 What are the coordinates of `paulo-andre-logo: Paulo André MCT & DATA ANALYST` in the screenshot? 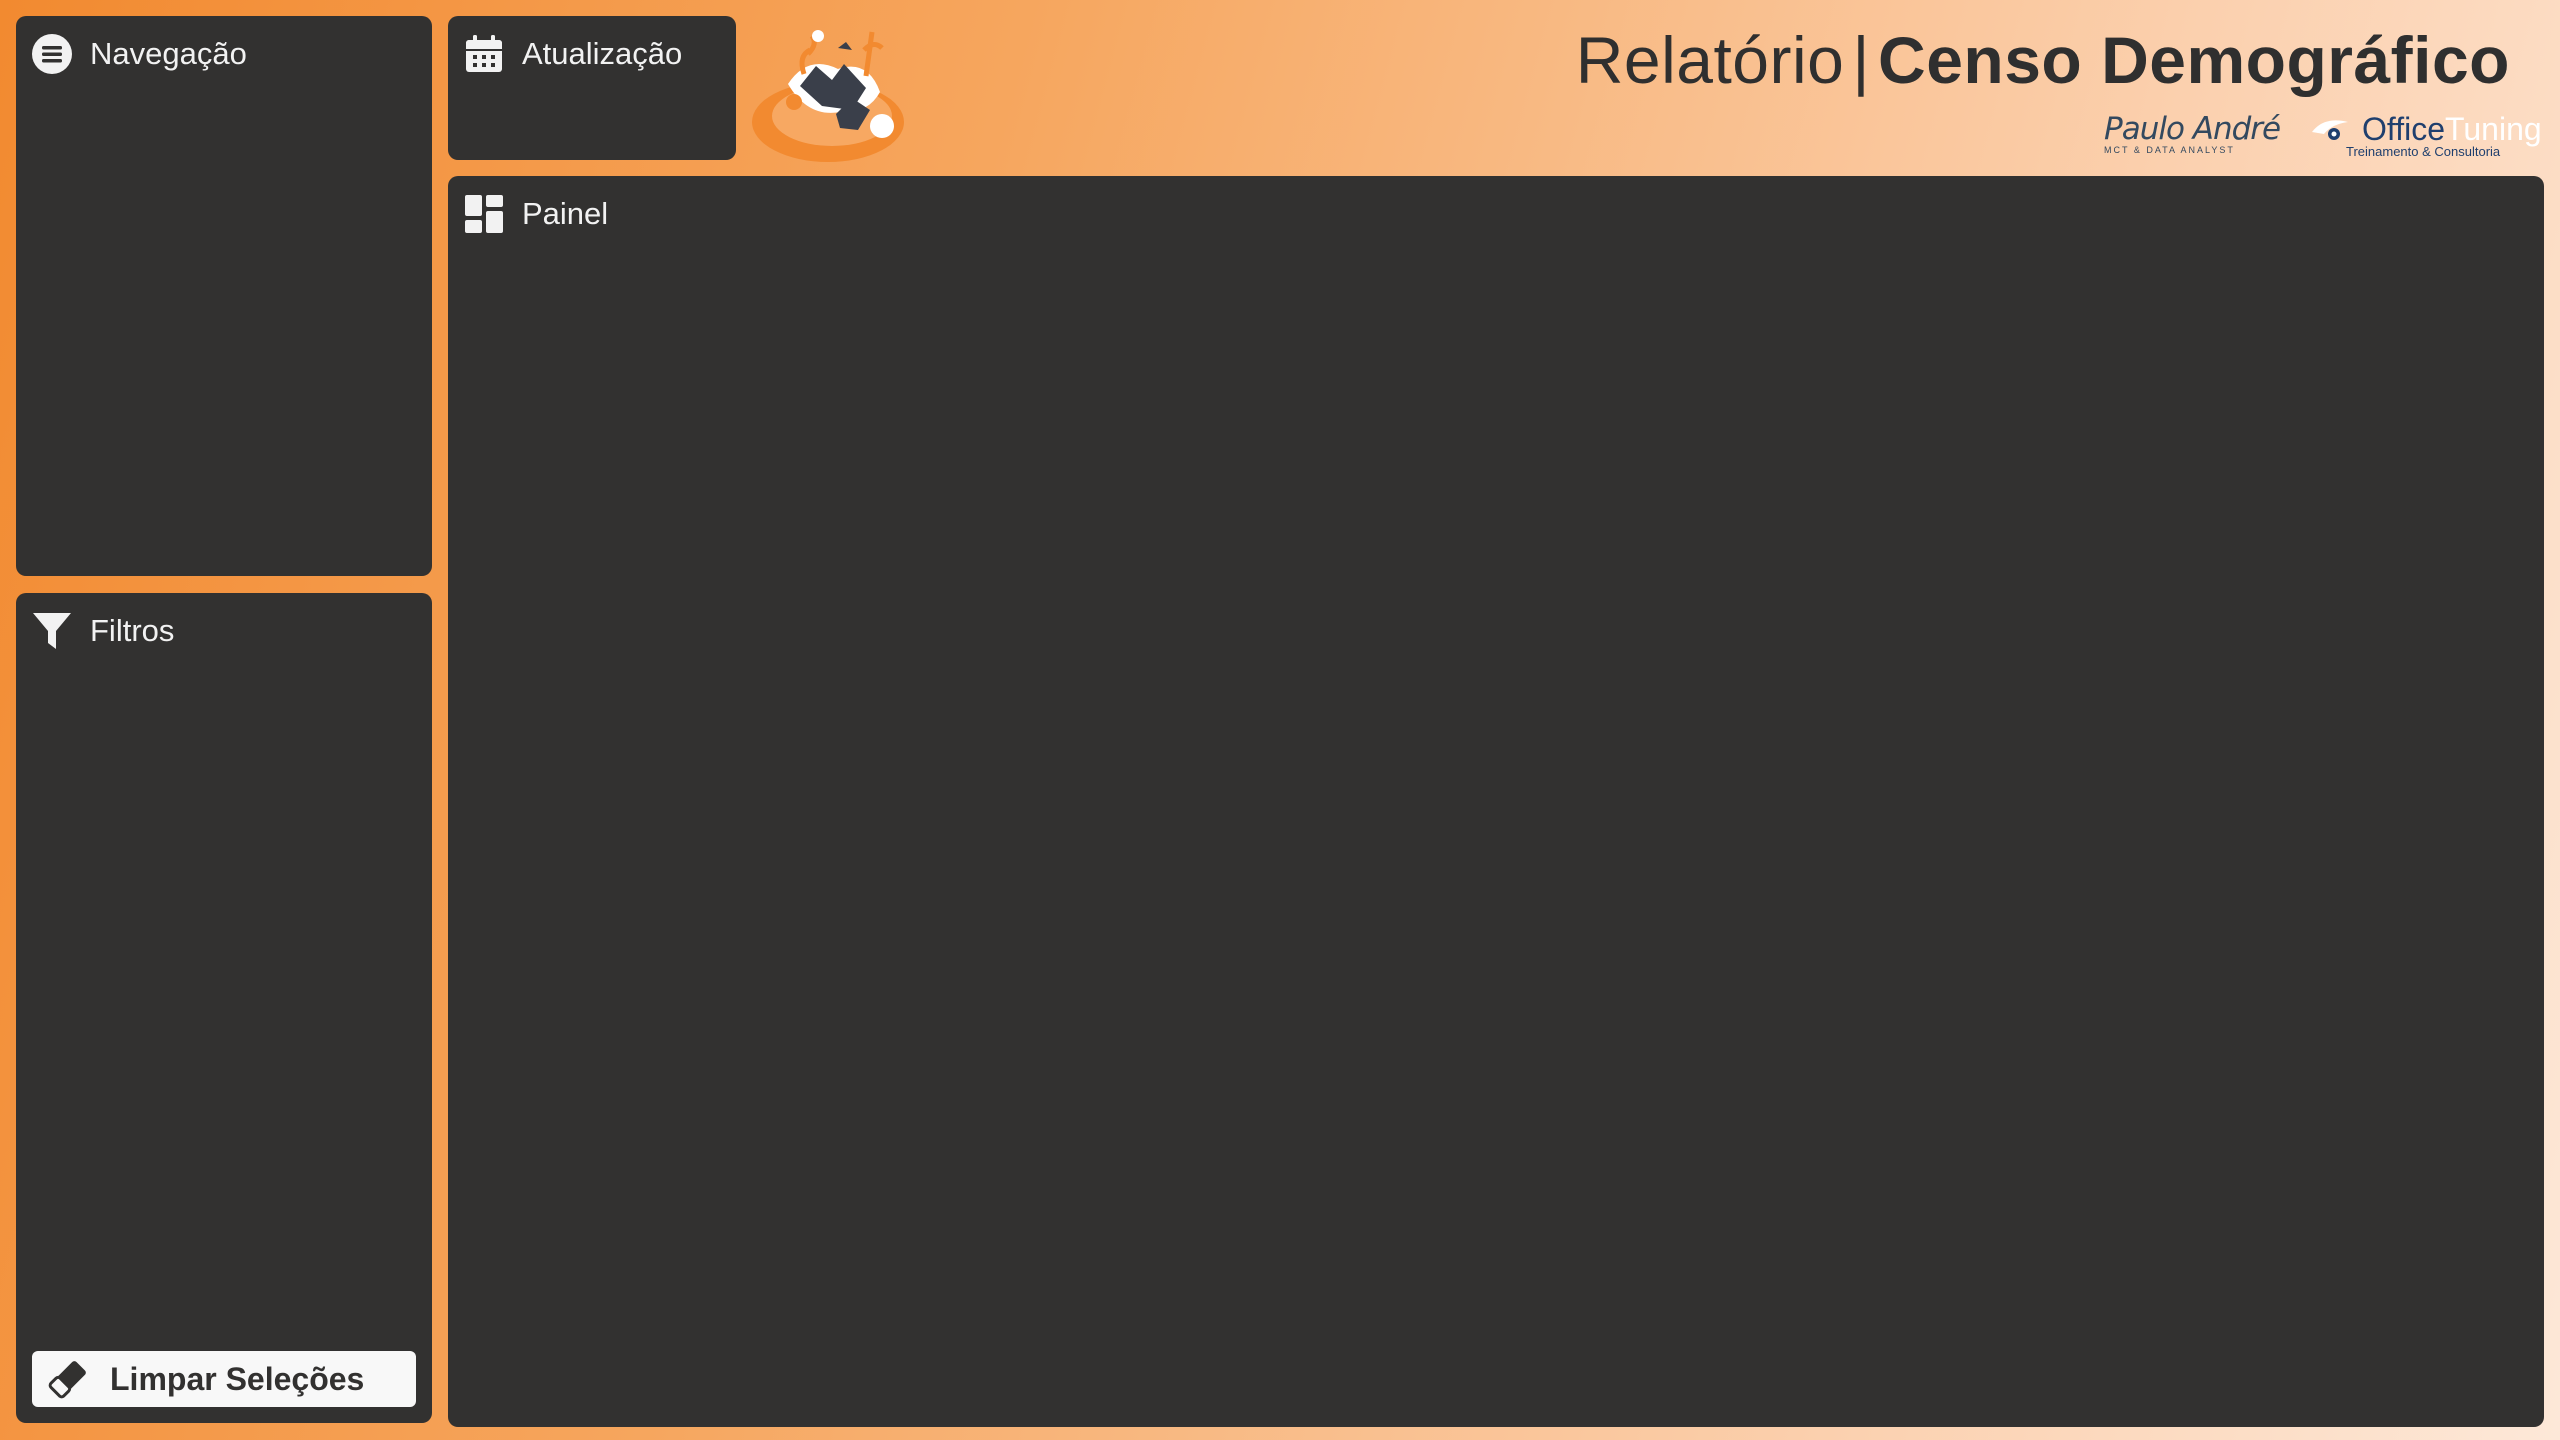 It's located at (2192, 134).